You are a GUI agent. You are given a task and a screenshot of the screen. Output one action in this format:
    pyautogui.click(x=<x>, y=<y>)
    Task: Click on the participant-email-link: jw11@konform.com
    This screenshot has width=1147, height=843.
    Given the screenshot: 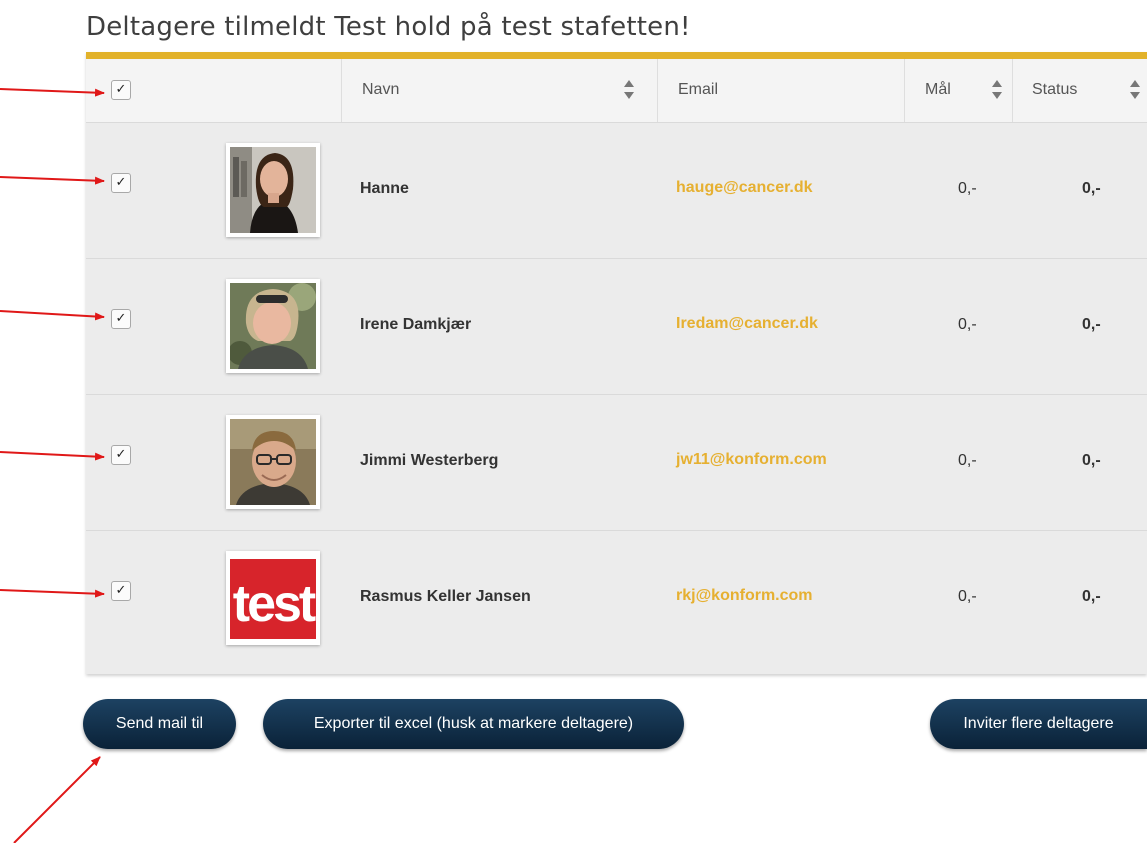 What is the action you would take?
    pyautogui.click(x=751, y=460)
    